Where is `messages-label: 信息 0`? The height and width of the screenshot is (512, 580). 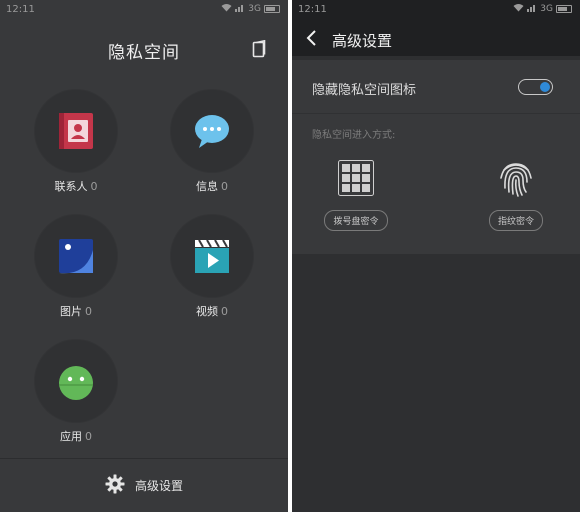
messages-label: 信息 0 is located at coordinates (212, 186).